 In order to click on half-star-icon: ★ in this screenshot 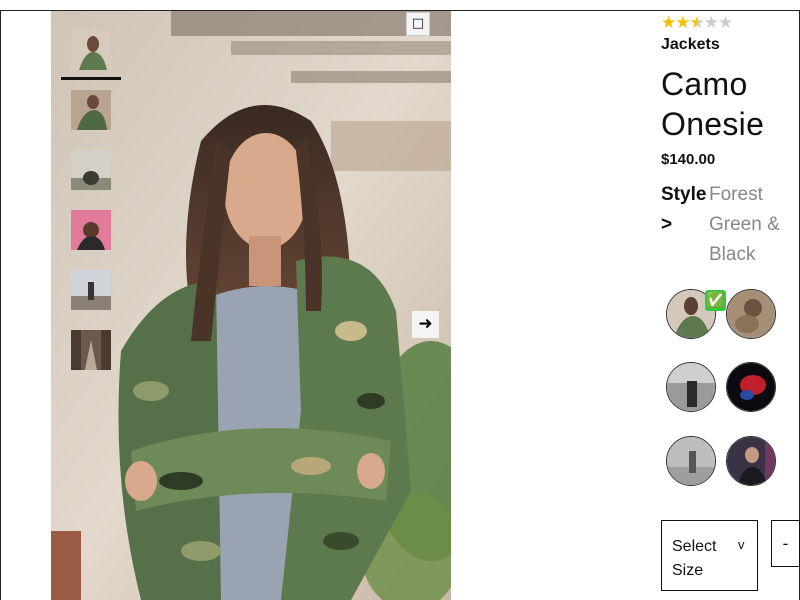, I will do `click(697, 23)`.